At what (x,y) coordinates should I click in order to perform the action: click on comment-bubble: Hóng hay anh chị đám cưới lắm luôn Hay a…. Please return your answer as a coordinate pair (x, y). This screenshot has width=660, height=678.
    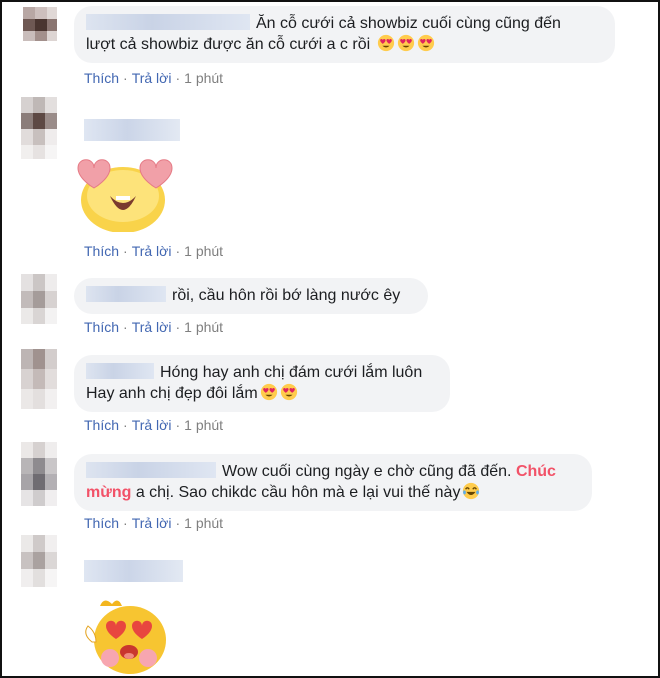
    Looking at the image, I should click on (262, 383).